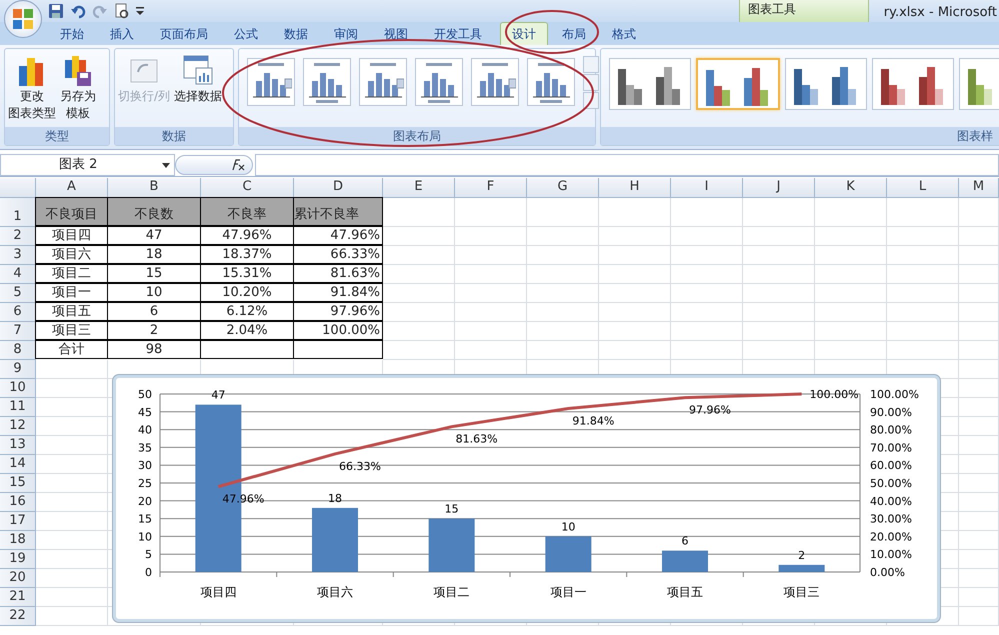  I want to click on data-label: 6, so click(685, 541).